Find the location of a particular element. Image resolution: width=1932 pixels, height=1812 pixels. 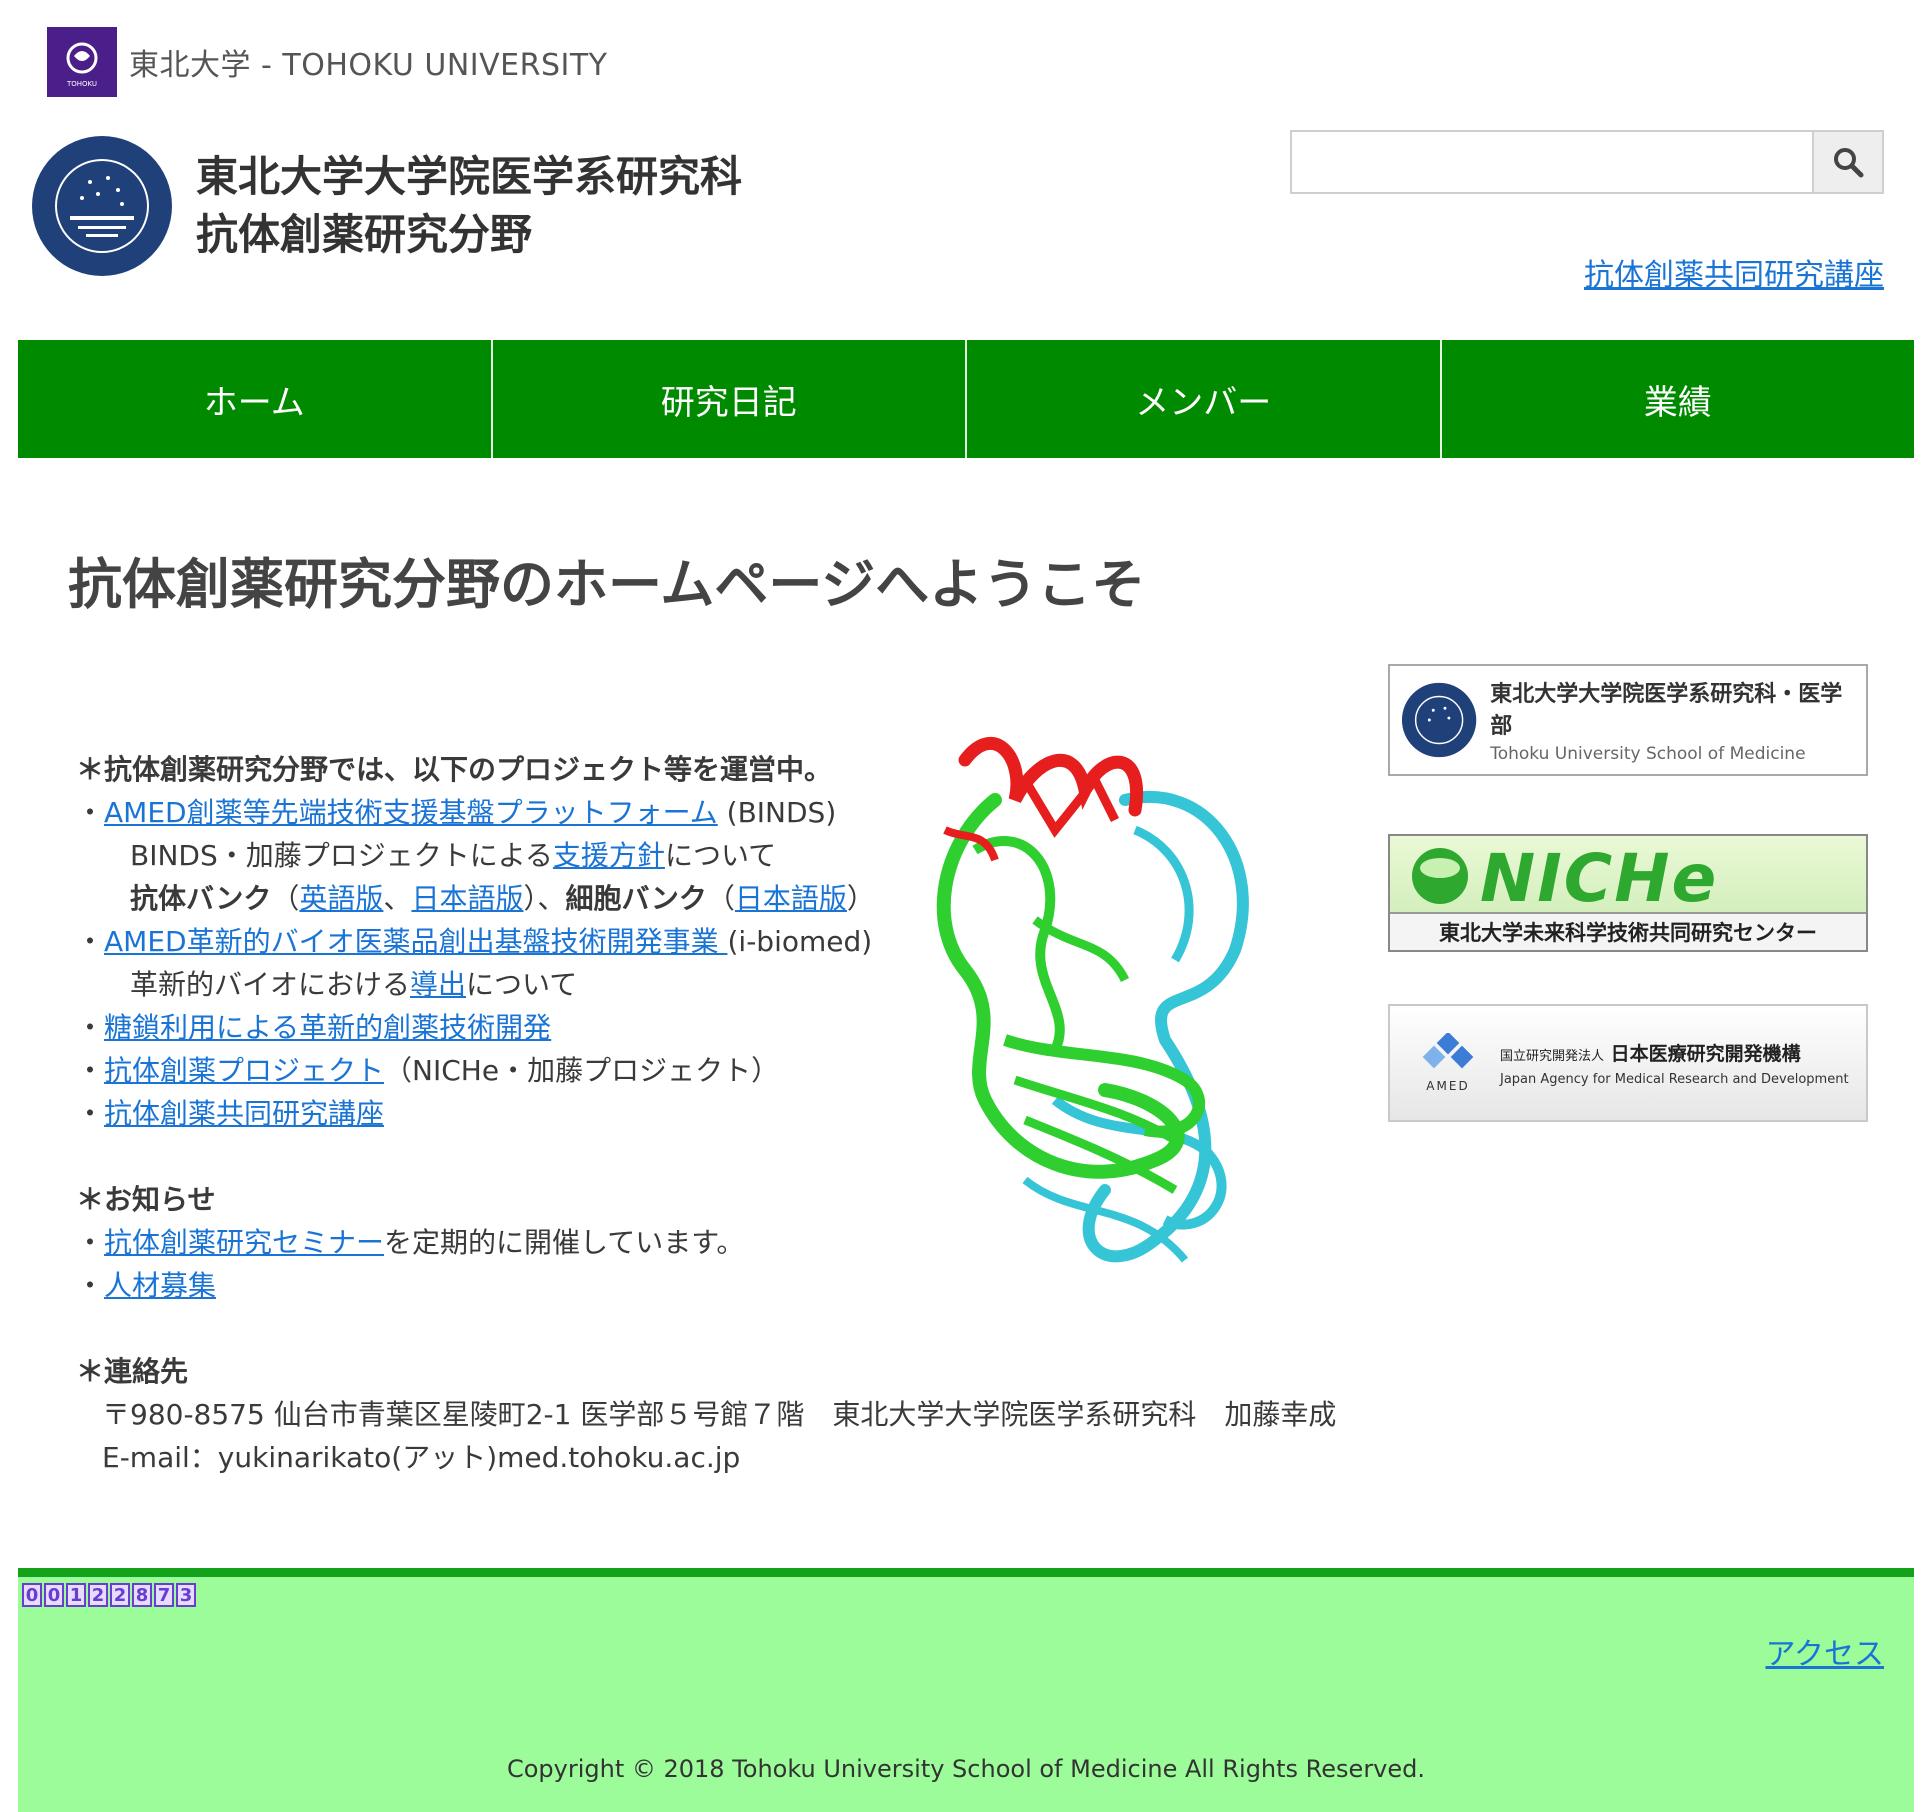

antibody-bank-english-link: 英語版 is located at coordinates (341, 898).